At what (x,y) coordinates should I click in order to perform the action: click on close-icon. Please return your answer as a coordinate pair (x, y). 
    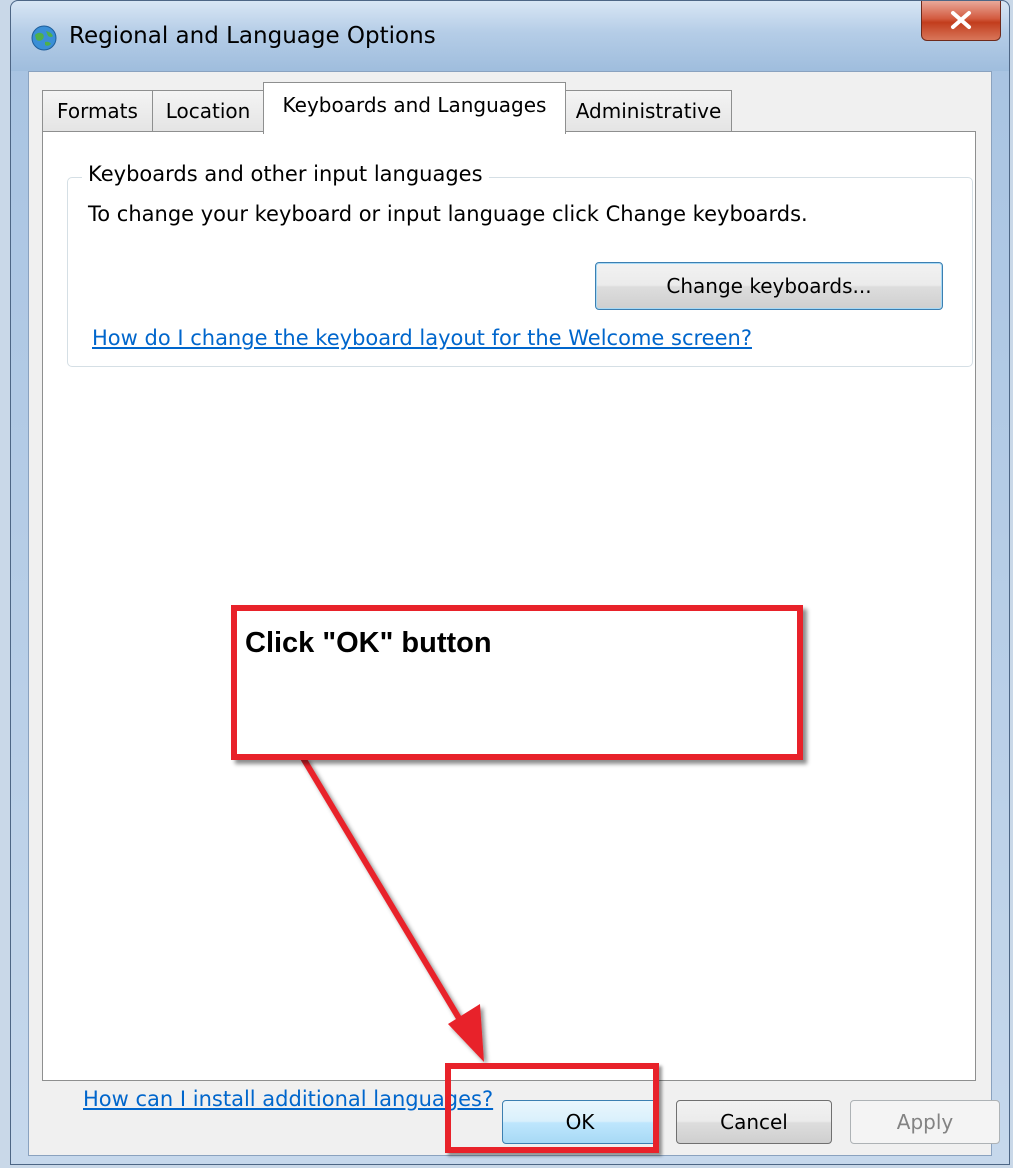
    Looking at the image, I should click on (961, 20).